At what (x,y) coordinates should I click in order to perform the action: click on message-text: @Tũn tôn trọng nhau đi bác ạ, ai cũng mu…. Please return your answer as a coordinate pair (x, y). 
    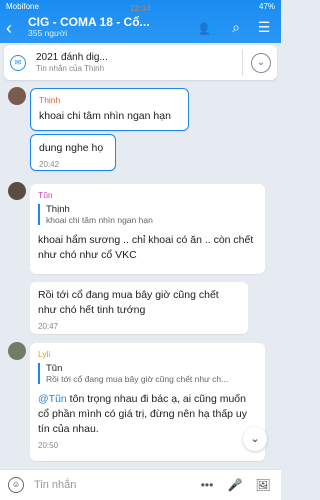
    Looking at the image, I should click on (147, 414).